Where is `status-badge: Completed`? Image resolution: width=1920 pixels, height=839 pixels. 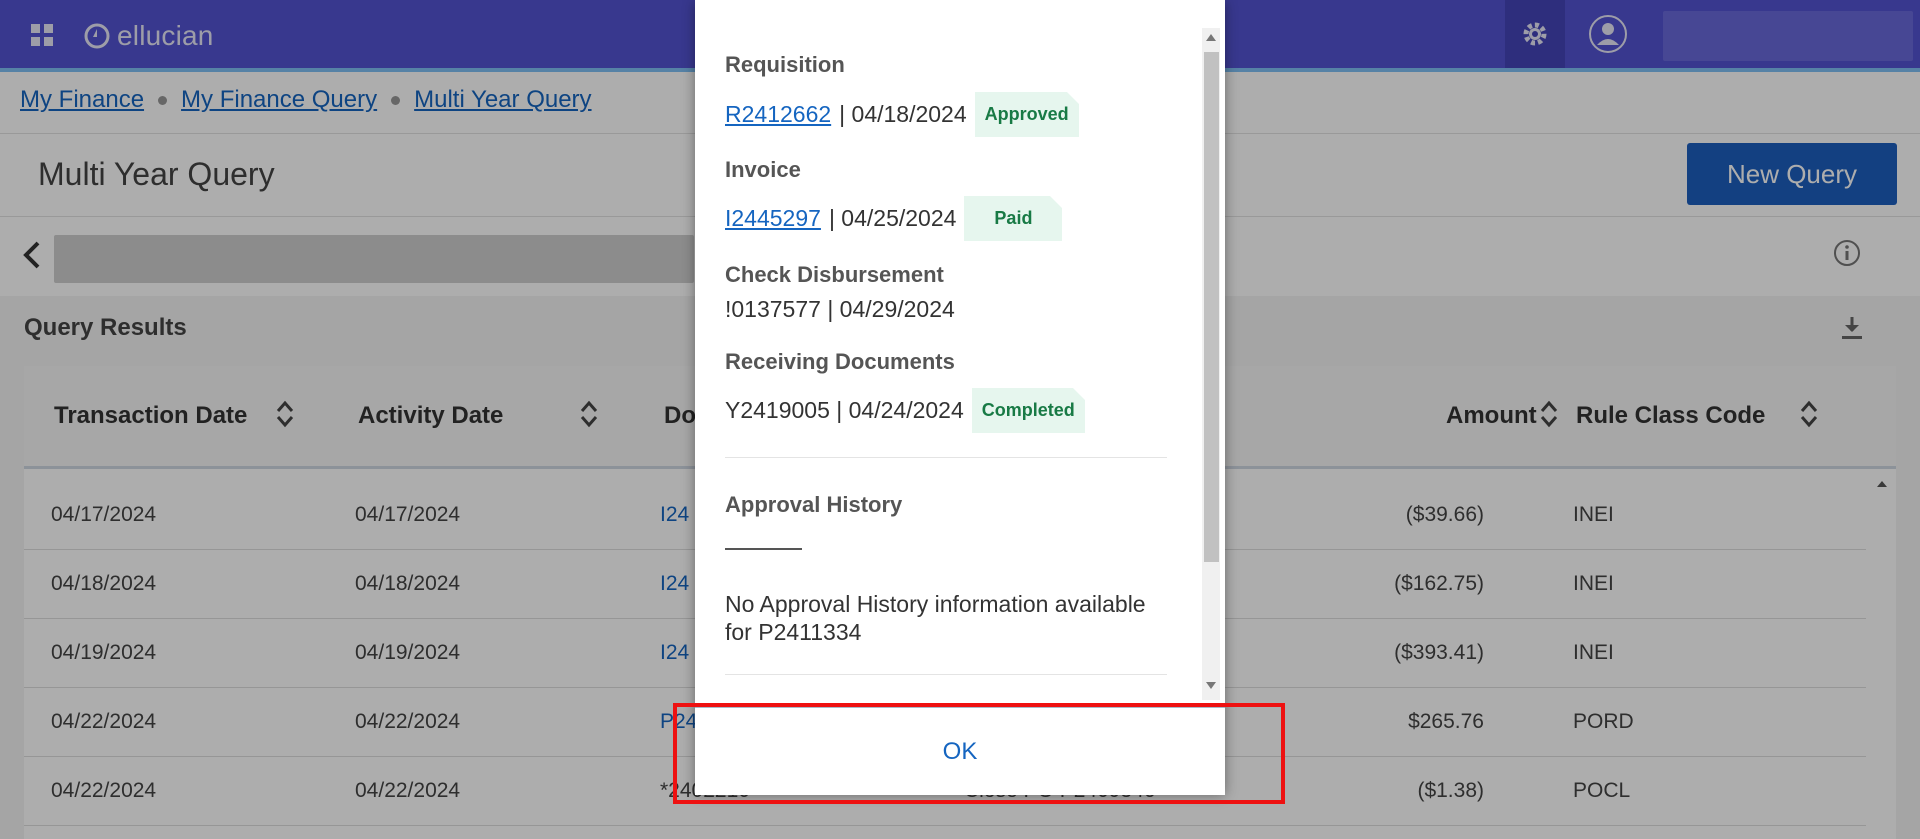 status-badge: Completed is located at coordinates (1028, 410).